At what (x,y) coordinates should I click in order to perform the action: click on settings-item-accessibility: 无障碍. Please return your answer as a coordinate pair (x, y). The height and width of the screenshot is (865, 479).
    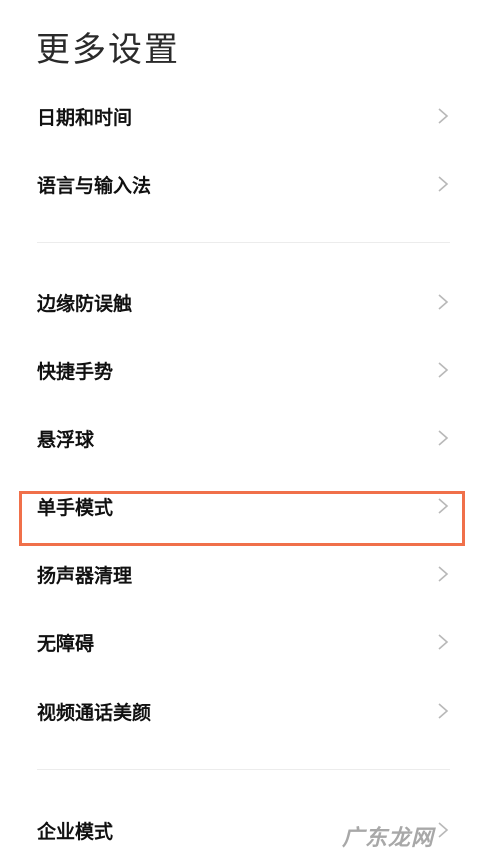
    Looking at the image, I should click on (239, 642).